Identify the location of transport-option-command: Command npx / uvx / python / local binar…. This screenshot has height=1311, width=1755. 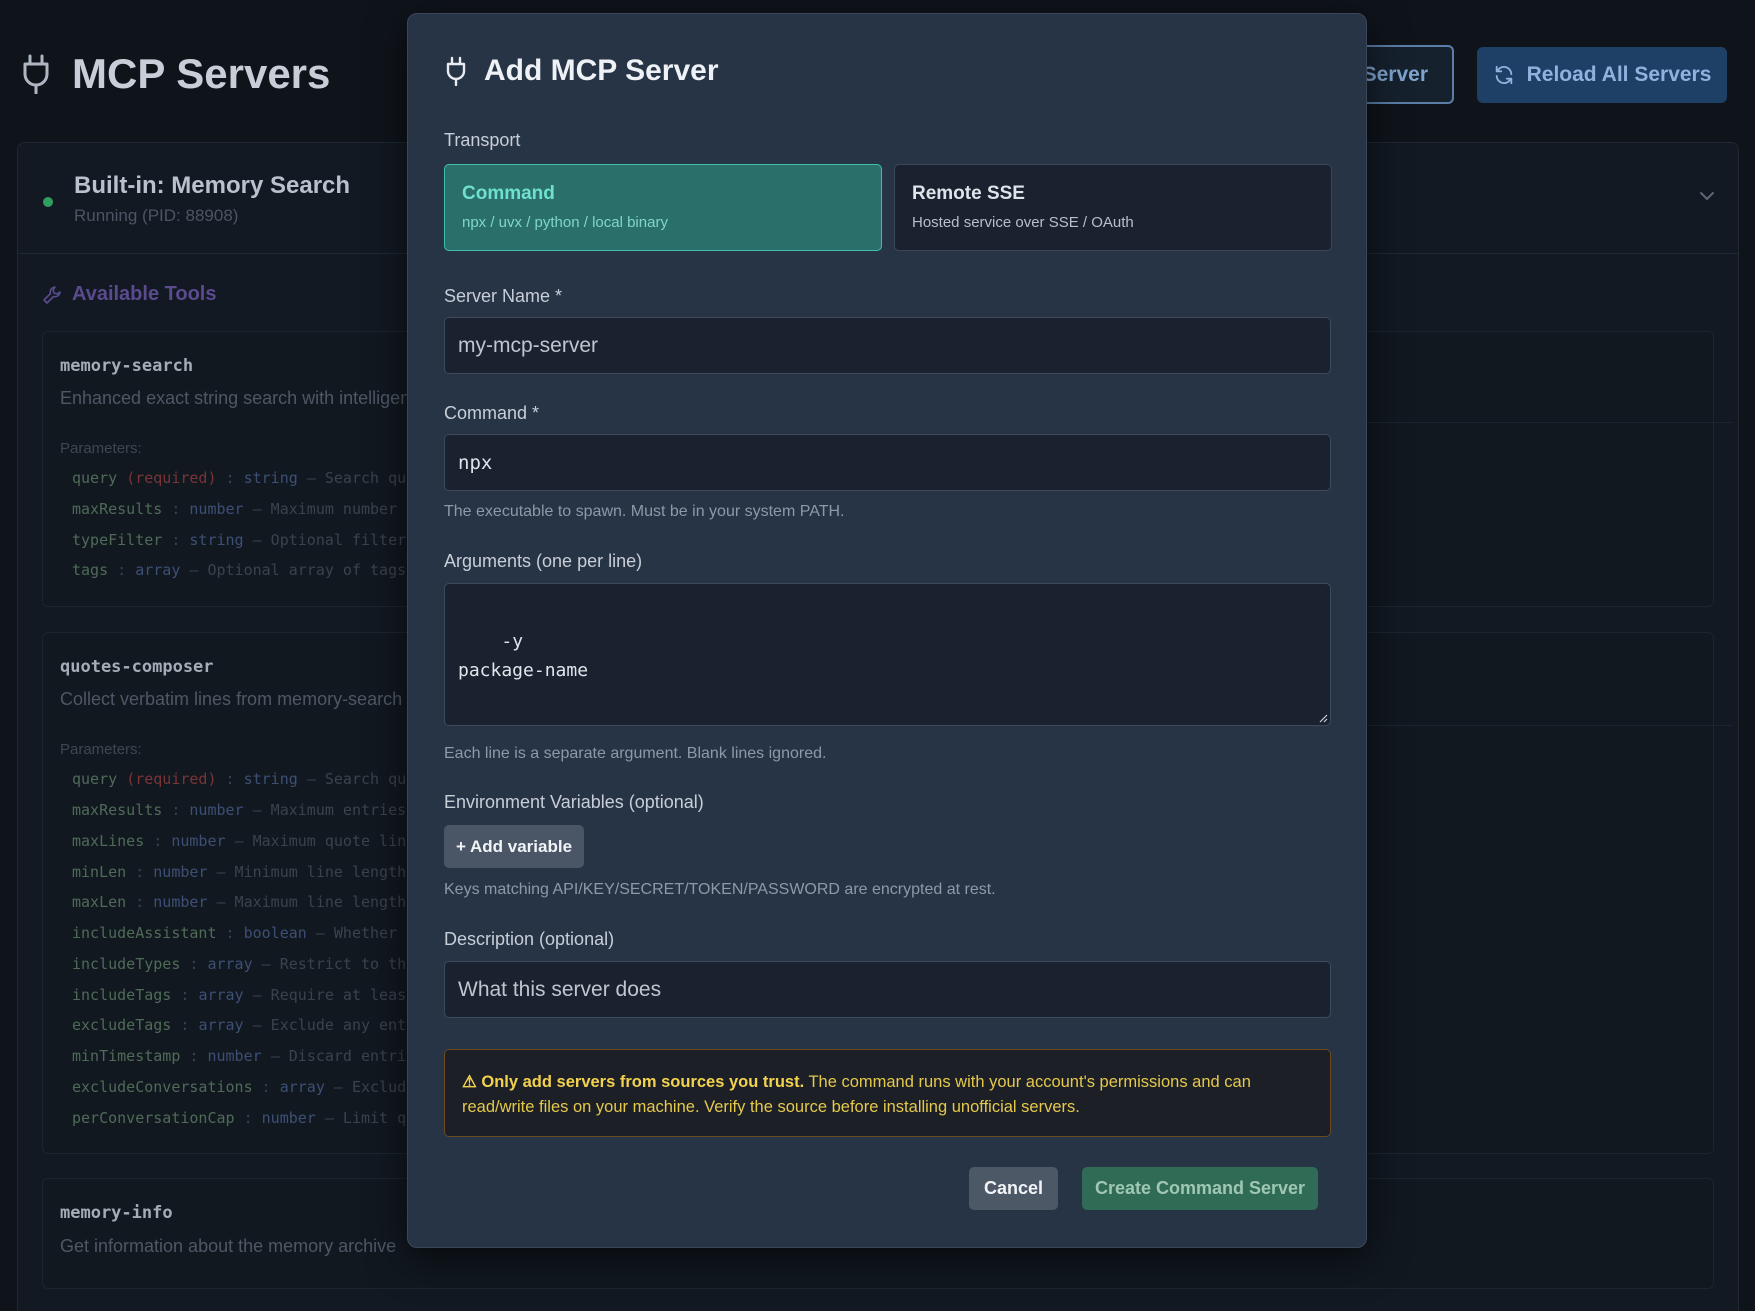
(663, 207).